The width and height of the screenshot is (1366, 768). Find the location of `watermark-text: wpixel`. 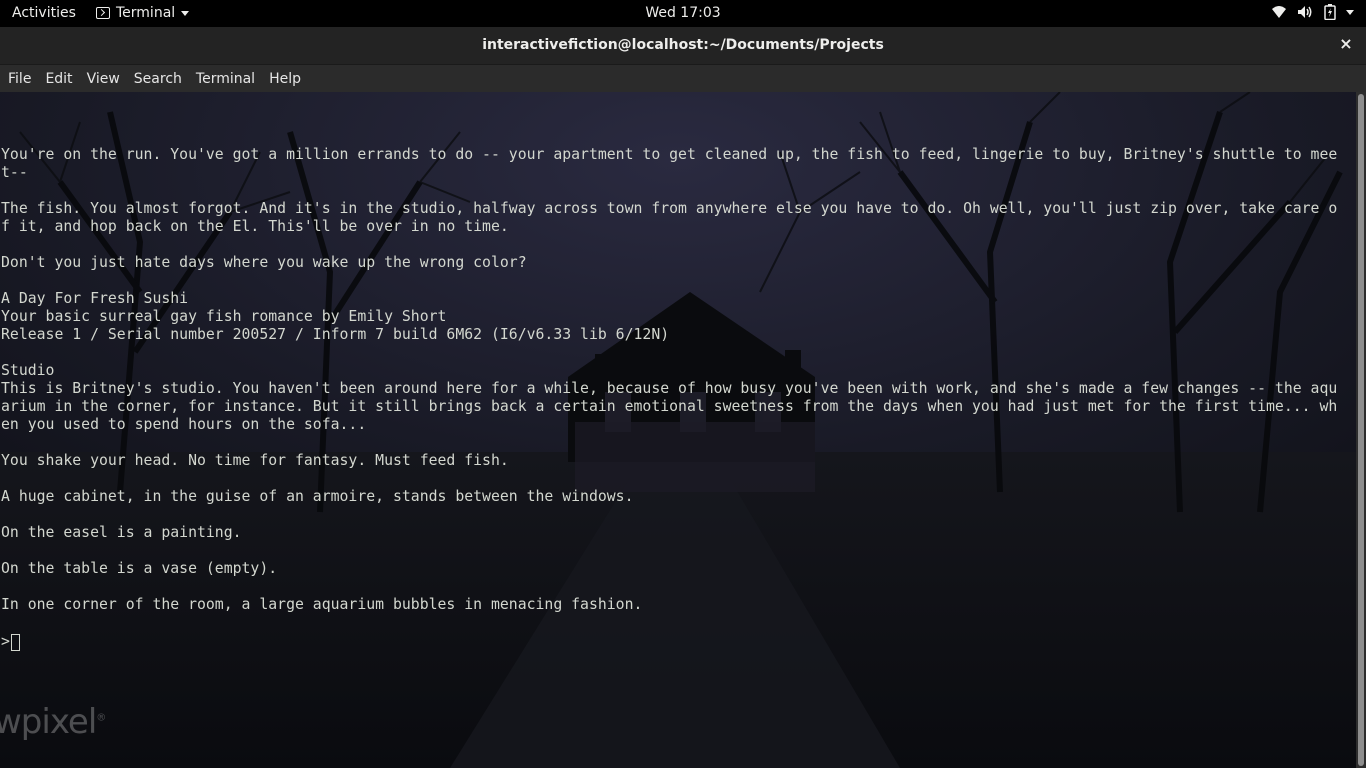

watermark-text: wpixel is located at coordinates (48, 722).